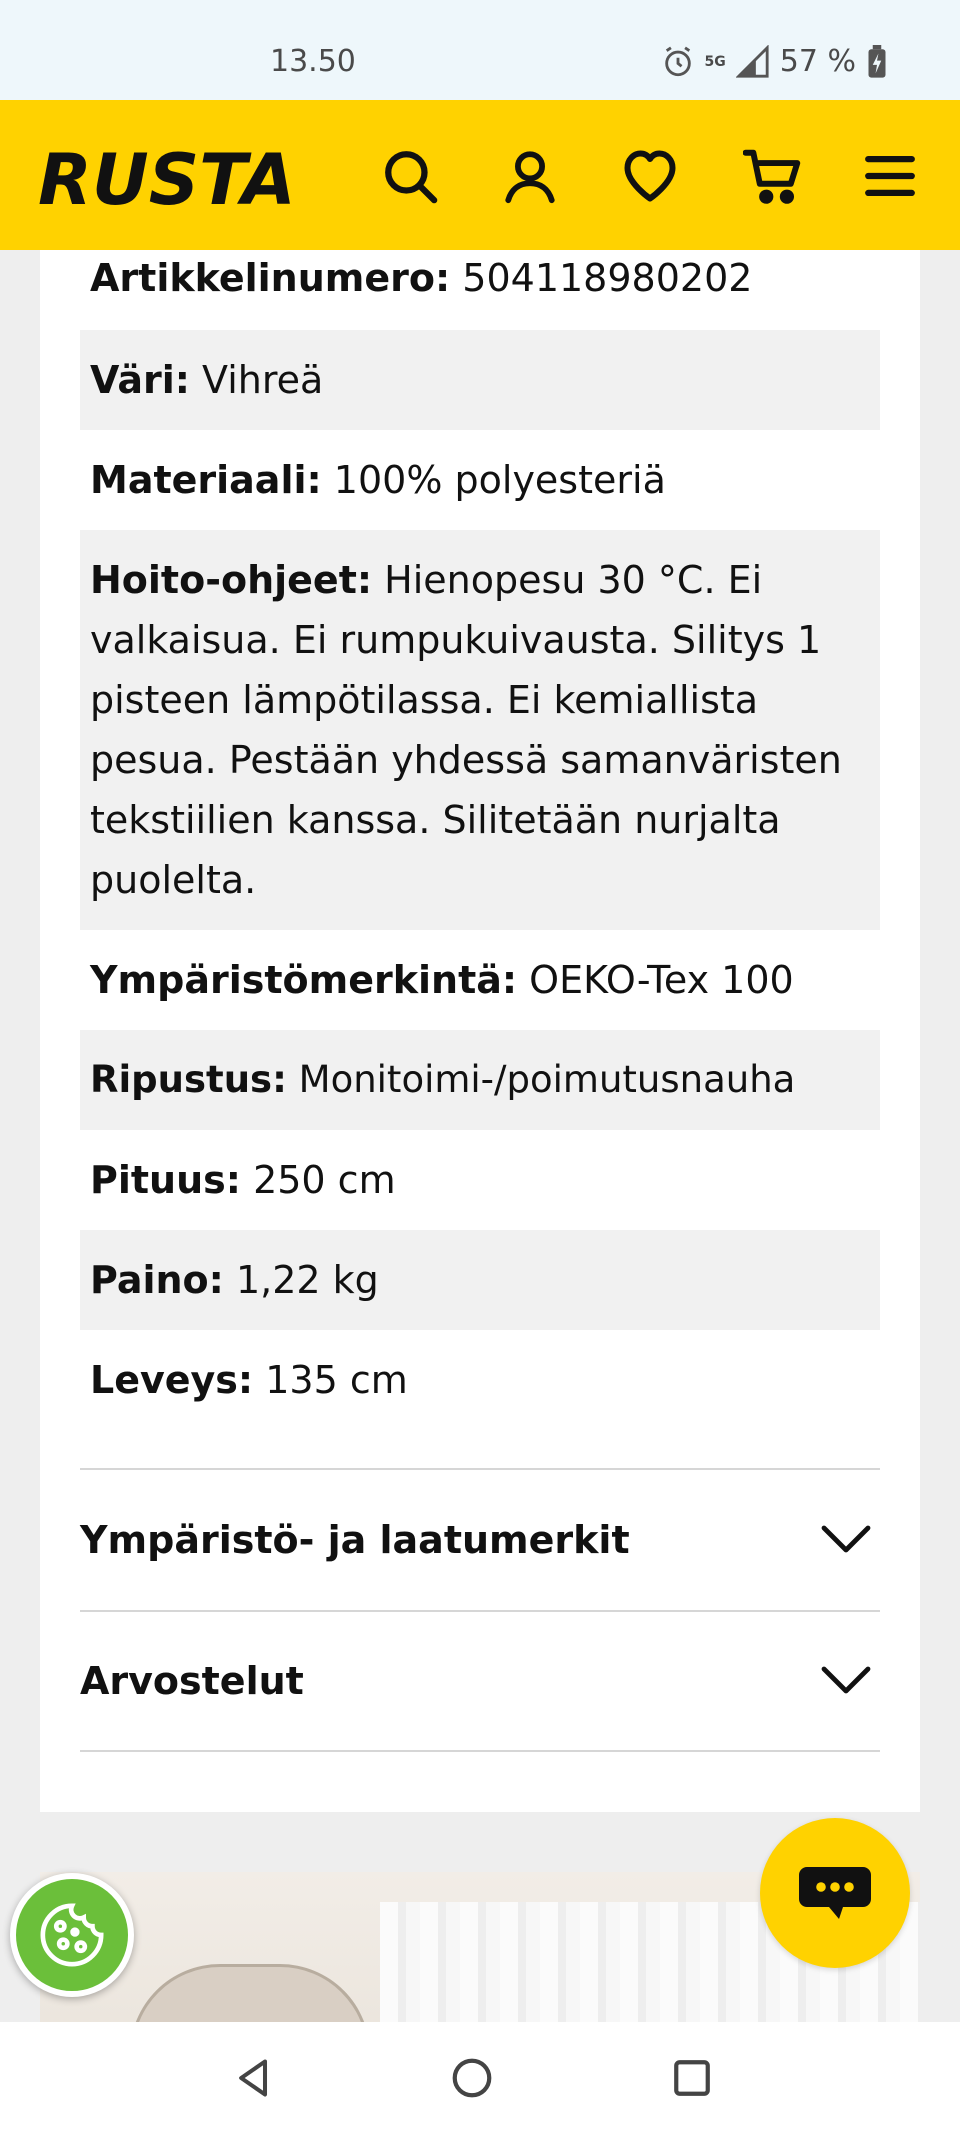  Describe the element at coordinates (480, 1180) in the screenshot. I see `spec-row: Pituus: 250 cm` at that location.